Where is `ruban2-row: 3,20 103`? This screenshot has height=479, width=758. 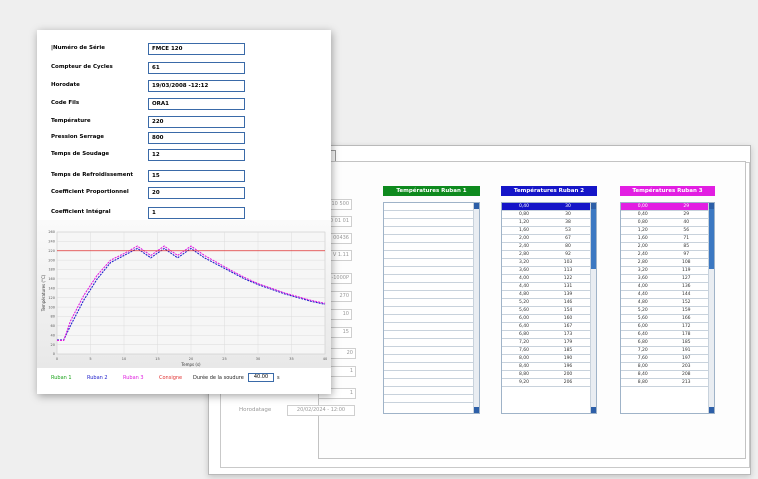 ruban2-row: 3,20 103 is located at coordinates (546, 263).